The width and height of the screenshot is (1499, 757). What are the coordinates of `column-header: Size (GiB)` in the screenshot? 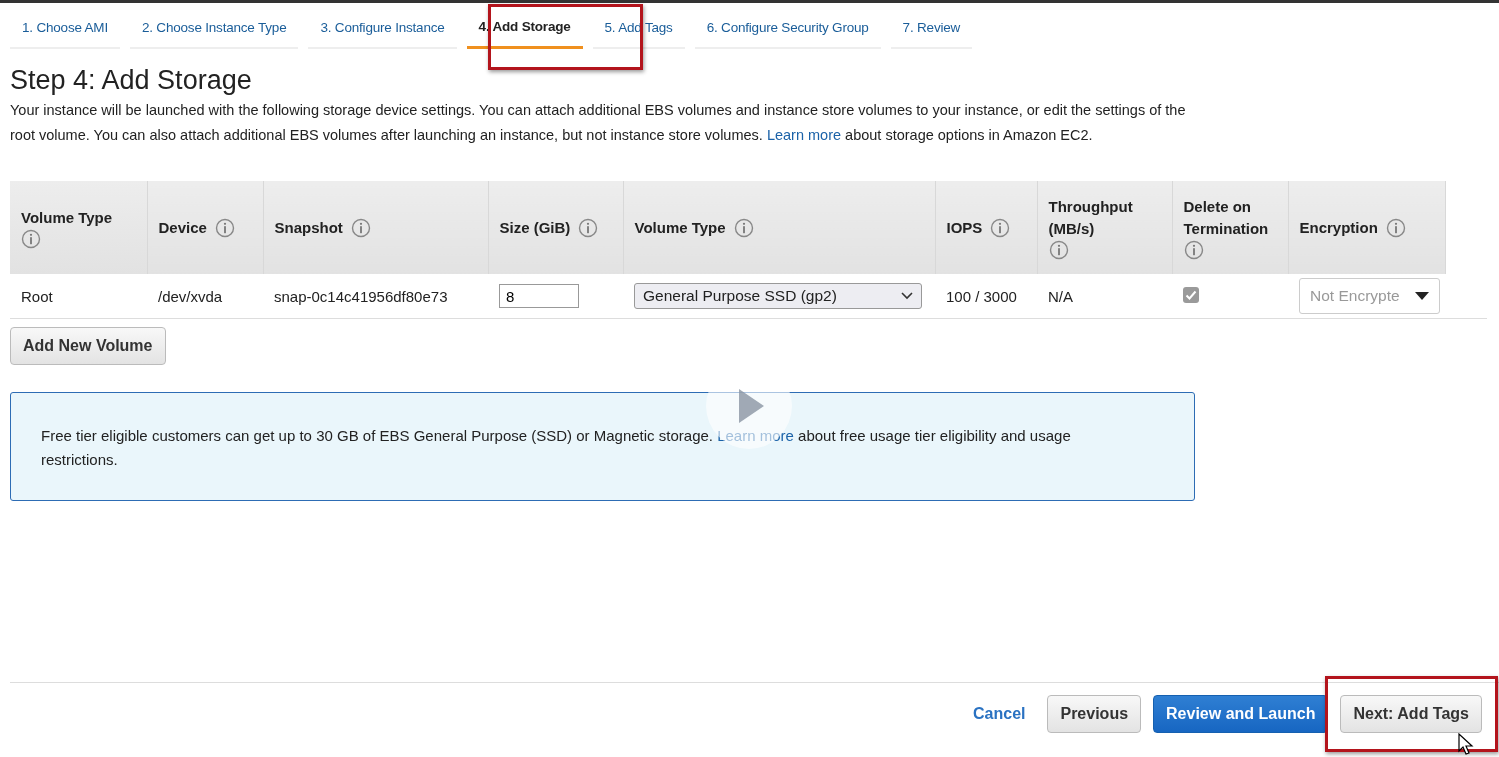 It's located at (535, 227).